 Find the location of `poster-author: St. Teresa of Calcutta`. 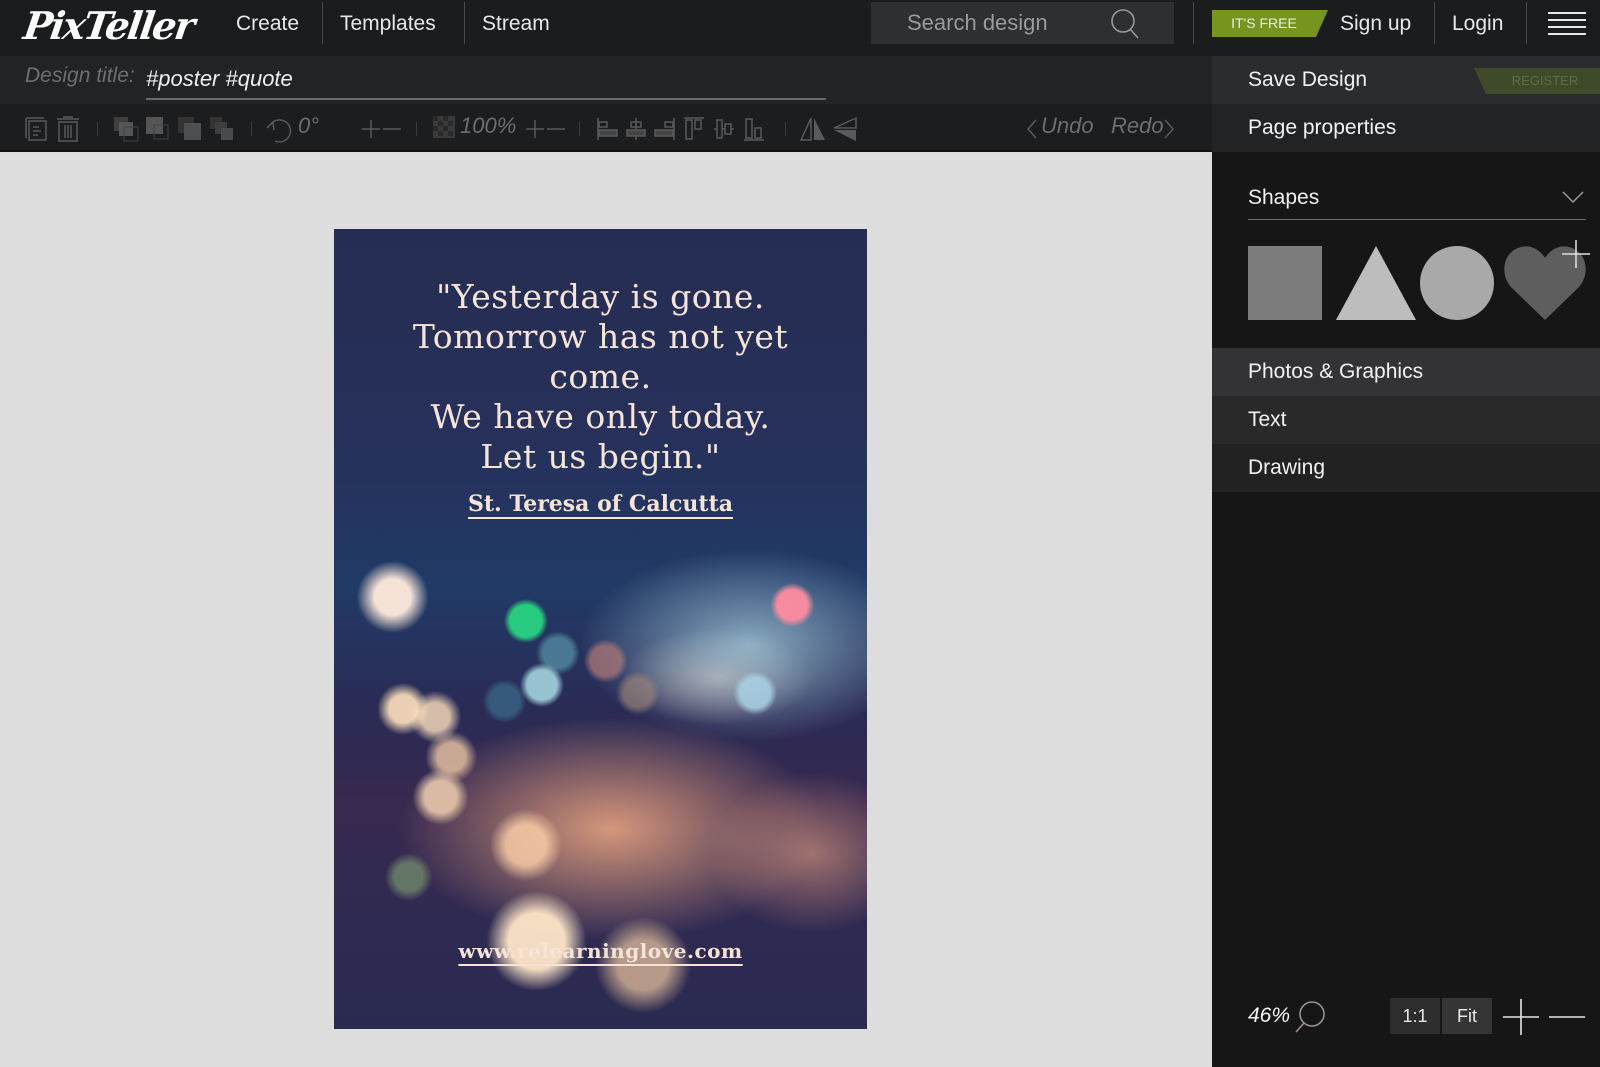

poster-author: St. Teresa of Calcutta is located at coordinates (600, 504).